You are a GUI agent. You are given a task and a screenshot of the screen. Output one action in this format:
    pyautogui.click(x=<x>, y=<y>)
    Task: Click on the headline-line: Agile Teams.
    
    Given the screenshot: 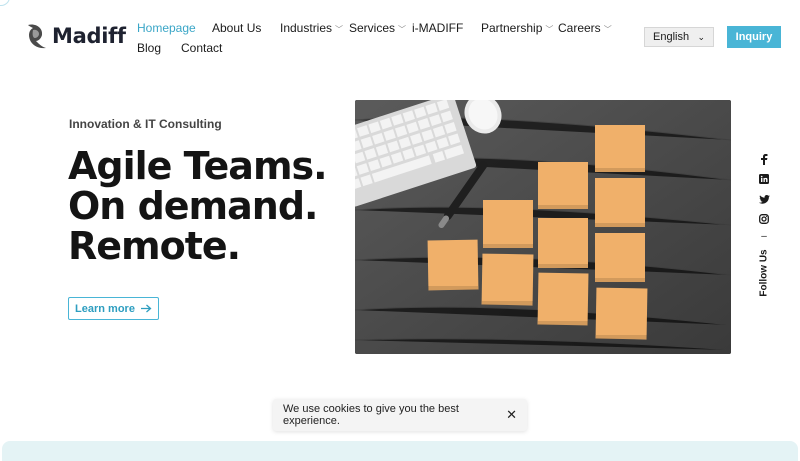 What is the action you would take?
    pyautogui.click(x=198, y=166)
    